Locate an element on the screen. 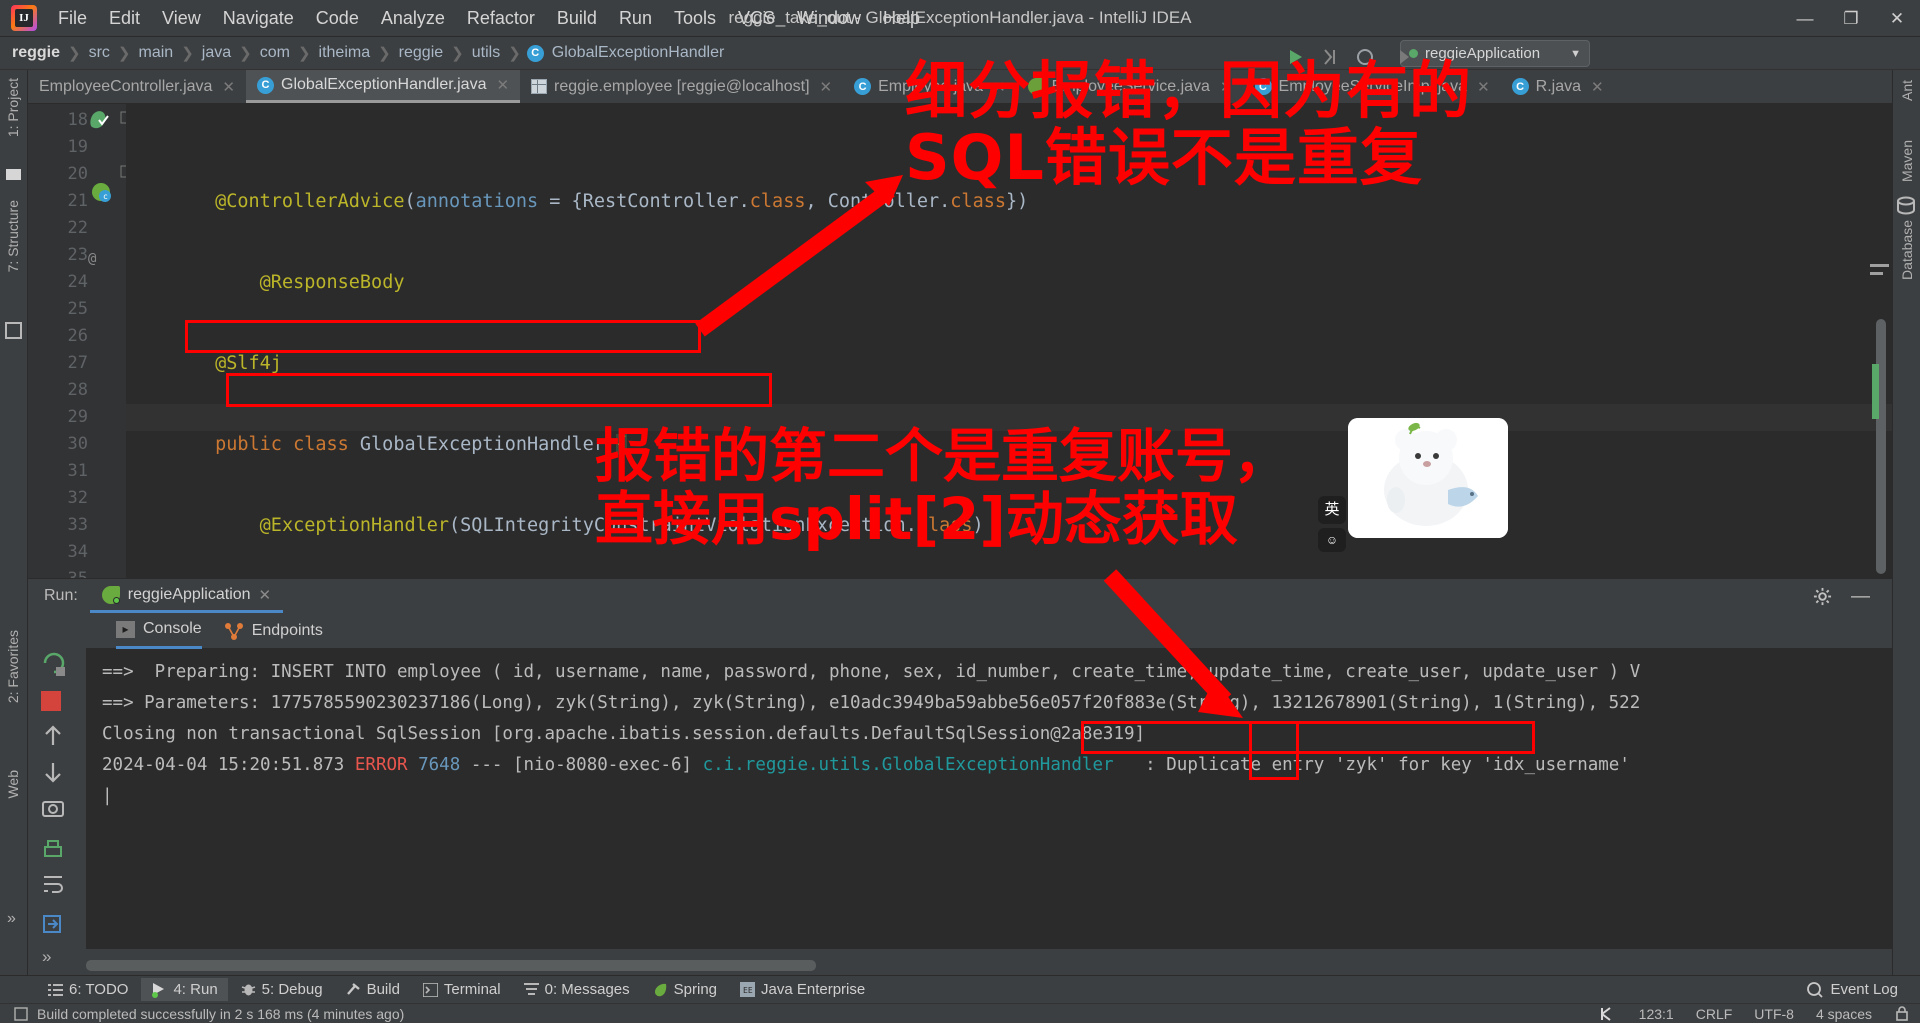 The height and width of the screenshot is (1023, 1920). code-token: , is located at coordinates (816, 201).